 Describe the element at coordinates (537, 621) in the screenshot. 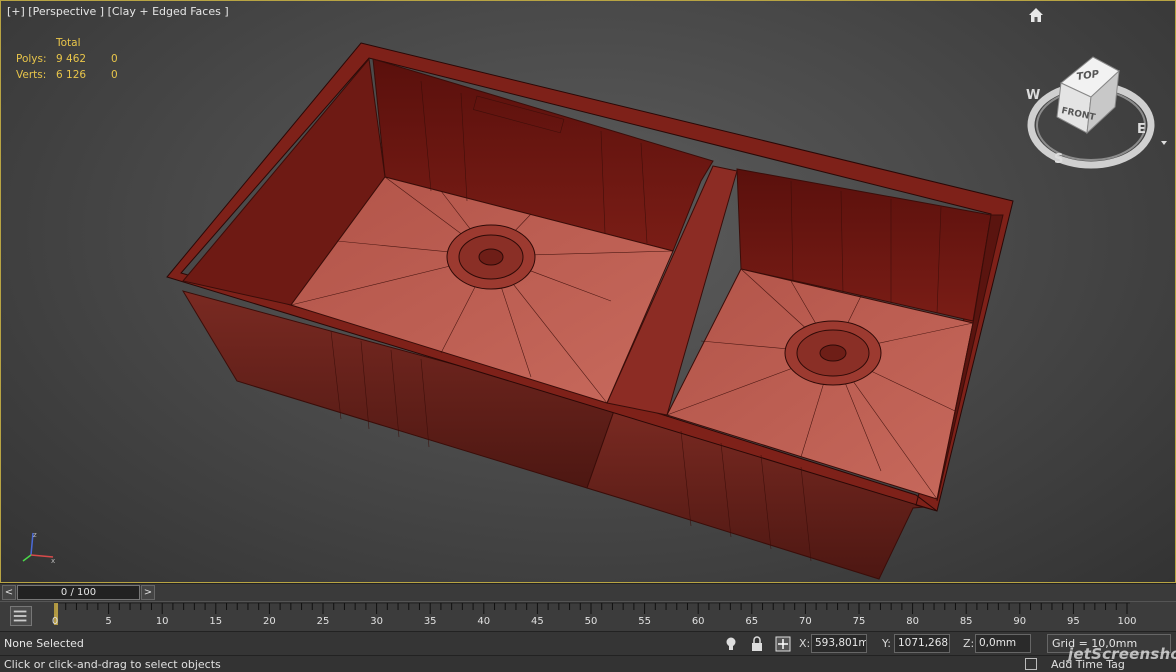

I see `ruler-tick-label: 45` at that location.